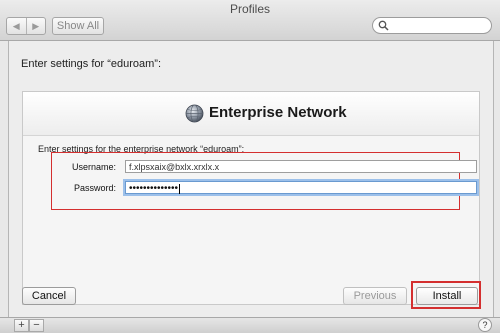 The width and height of the screenshot is (500, 333). I want to click on window-footer: + − ?, so click(250, 325).